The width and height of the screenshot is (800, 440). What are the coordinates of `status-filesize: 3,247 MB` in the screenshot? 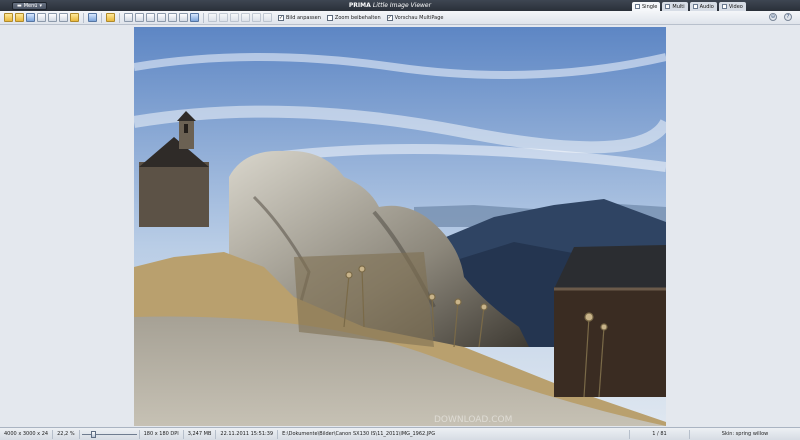 It's located at (200, 434).